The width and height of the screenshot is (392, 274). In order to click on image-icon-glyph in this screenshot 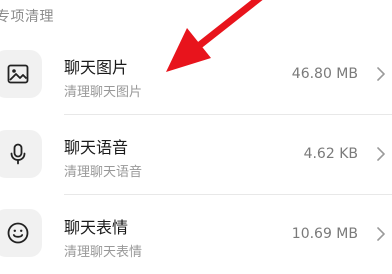, I will do `click(18, 74)`.